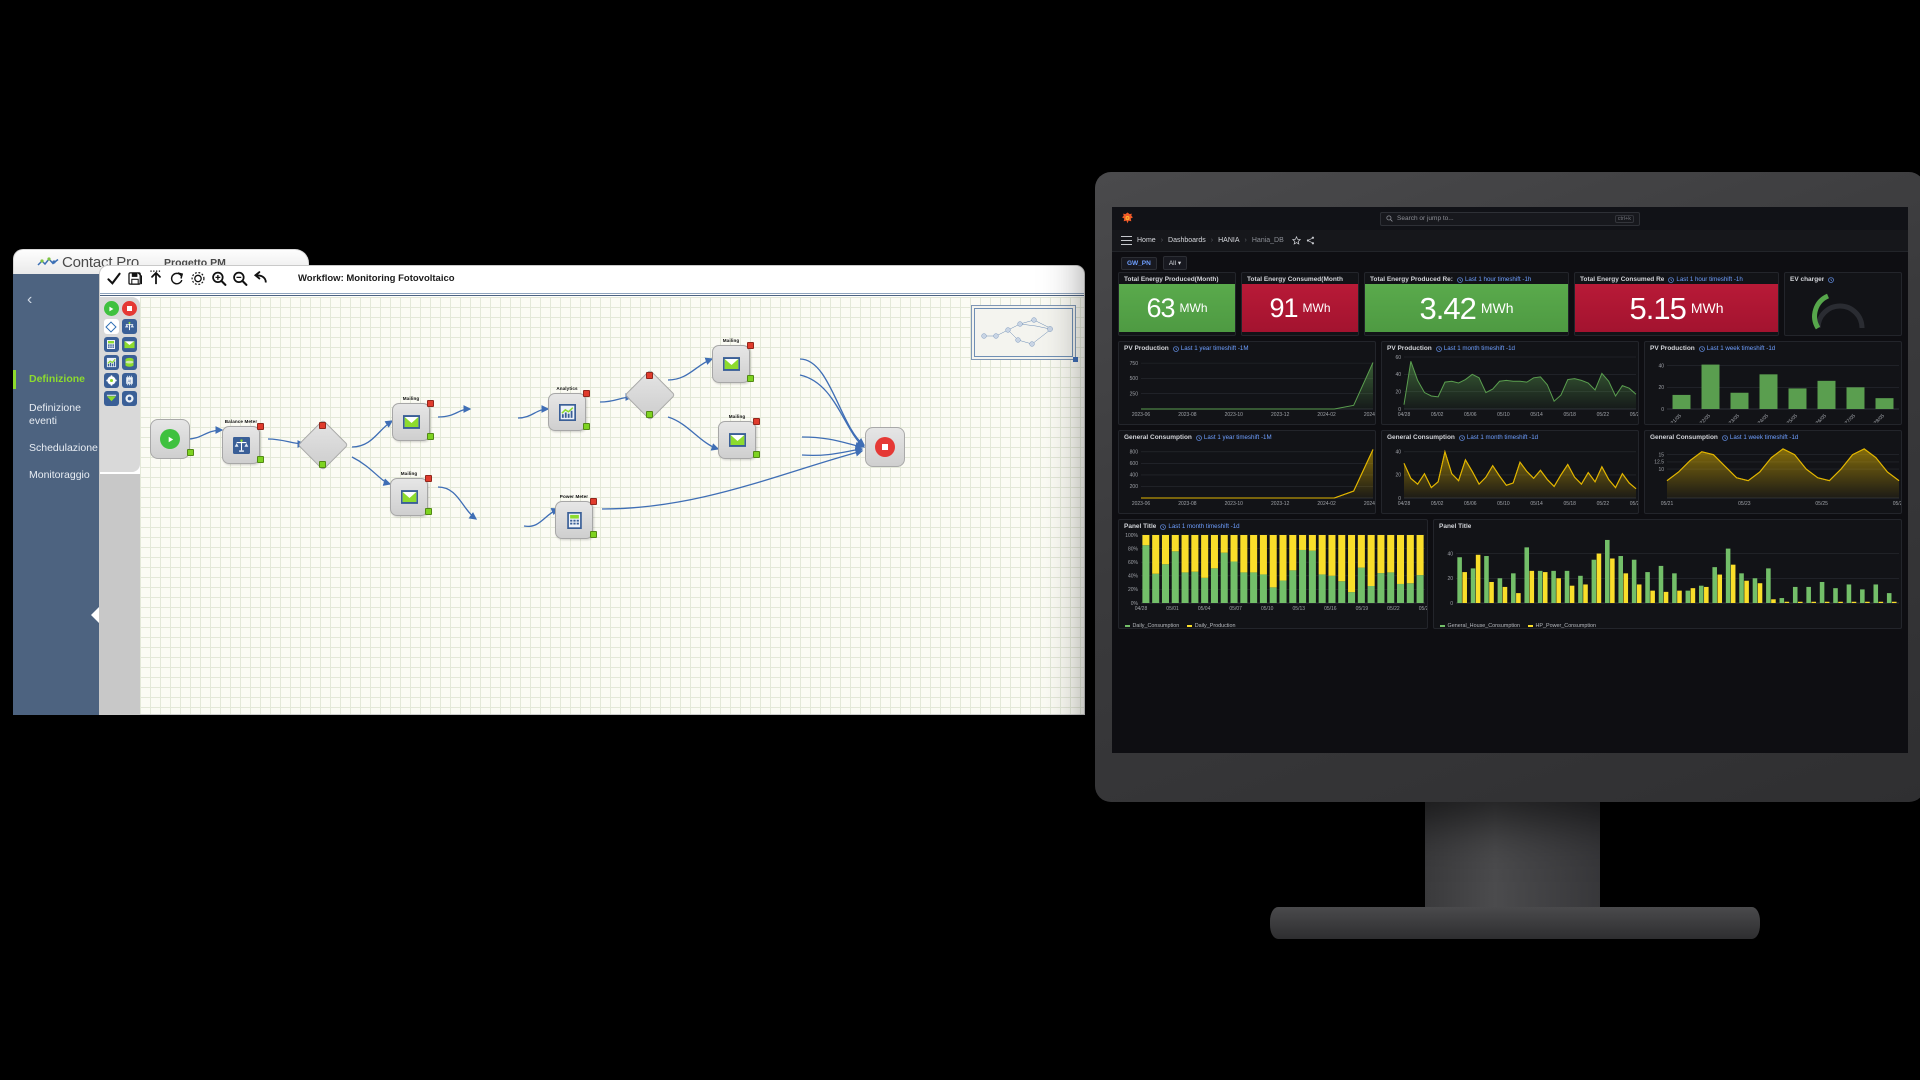  I want to click on search-input: Search or jump to... ctrl+k, so click(1510, 218).